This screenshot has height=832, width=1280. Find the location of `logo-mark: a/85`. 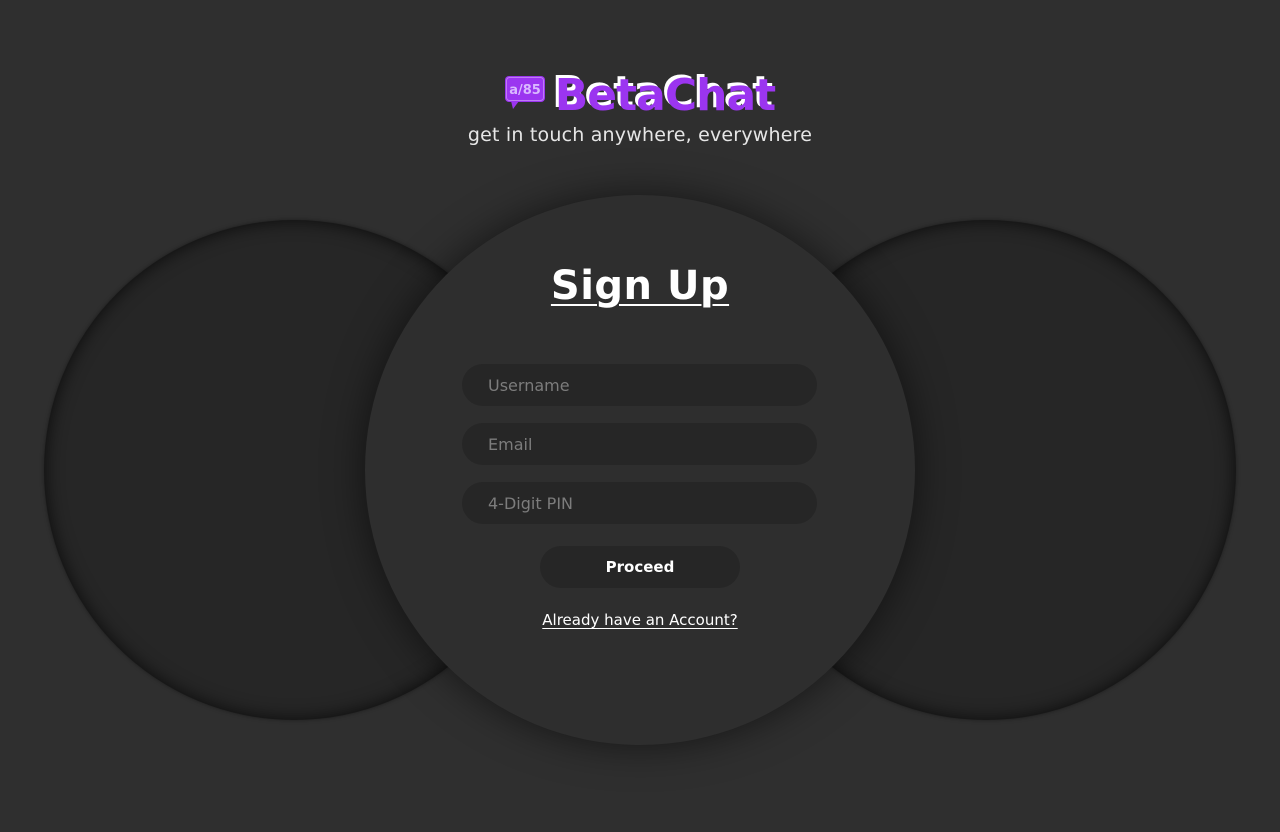

logo-mark: a/85 is located at coordinates (525, 90).